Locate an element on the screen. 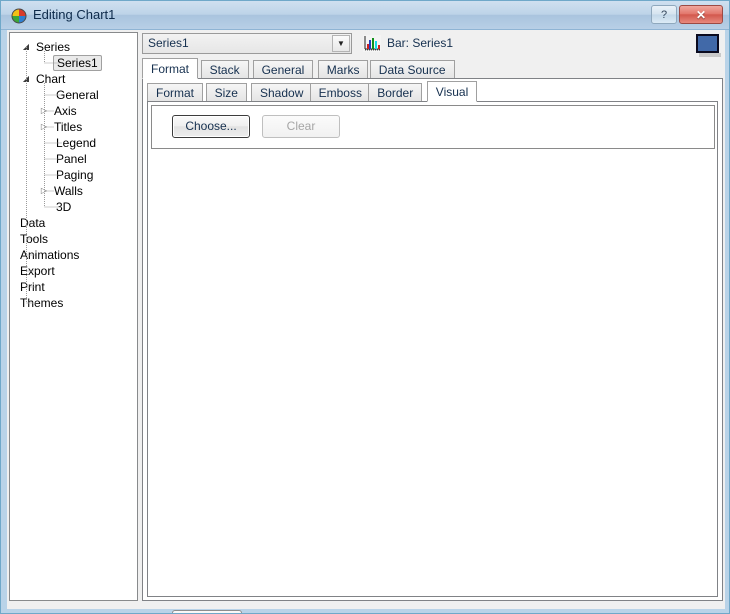  tree-item-axis: ▷ Axis is located at coordinates (73, 111).